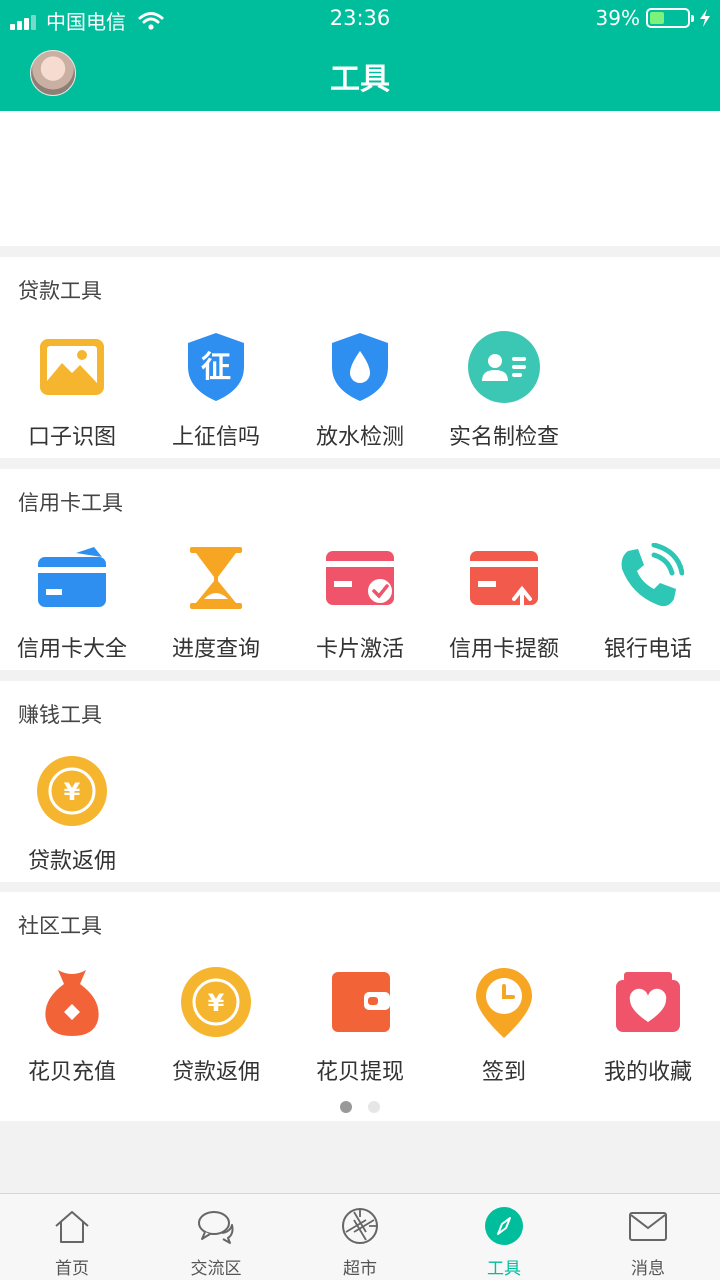 The width and height of the screenshot is (720, 1280). I want to click on tab-label: 消息, so click(648, 1269).